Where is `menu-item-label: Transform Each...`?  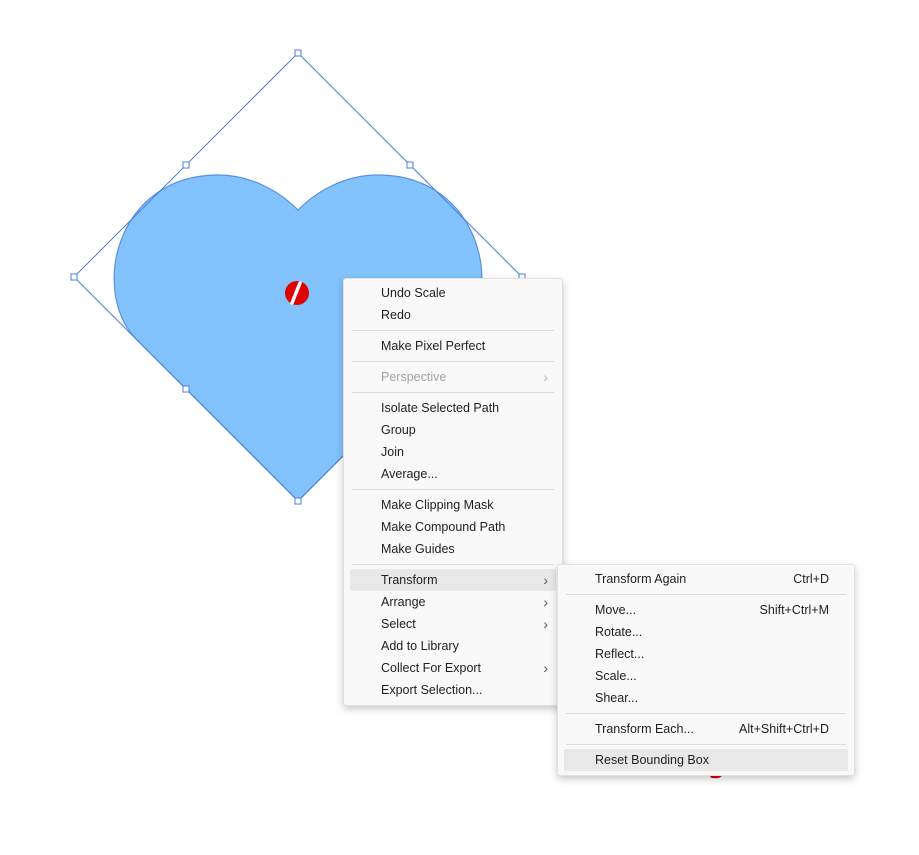
menu-item-label: Transform Each... is located at coordinates (644, 729).